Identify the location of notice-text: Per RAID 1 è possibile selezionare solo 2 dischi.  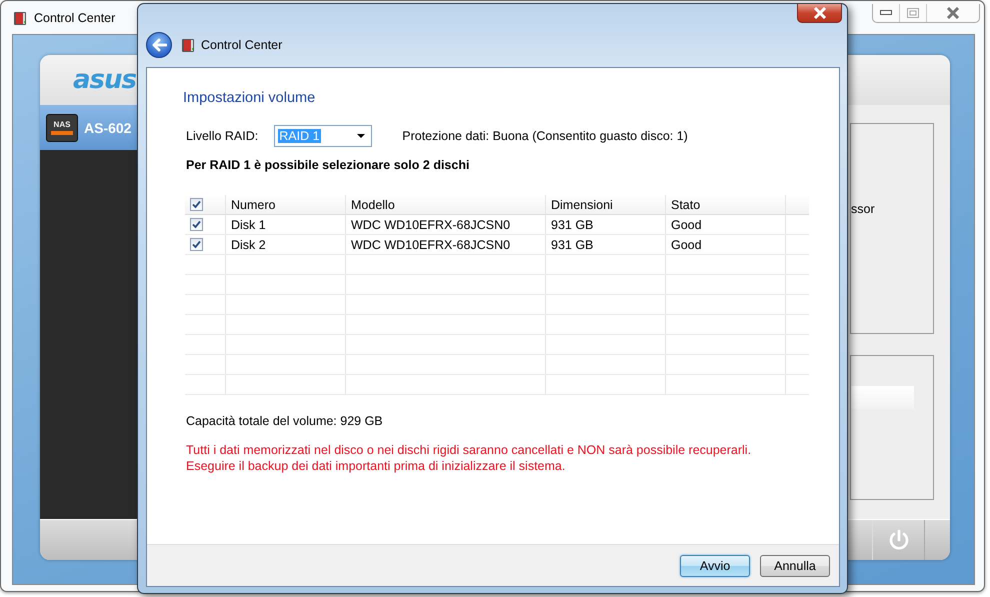
(328, 165).